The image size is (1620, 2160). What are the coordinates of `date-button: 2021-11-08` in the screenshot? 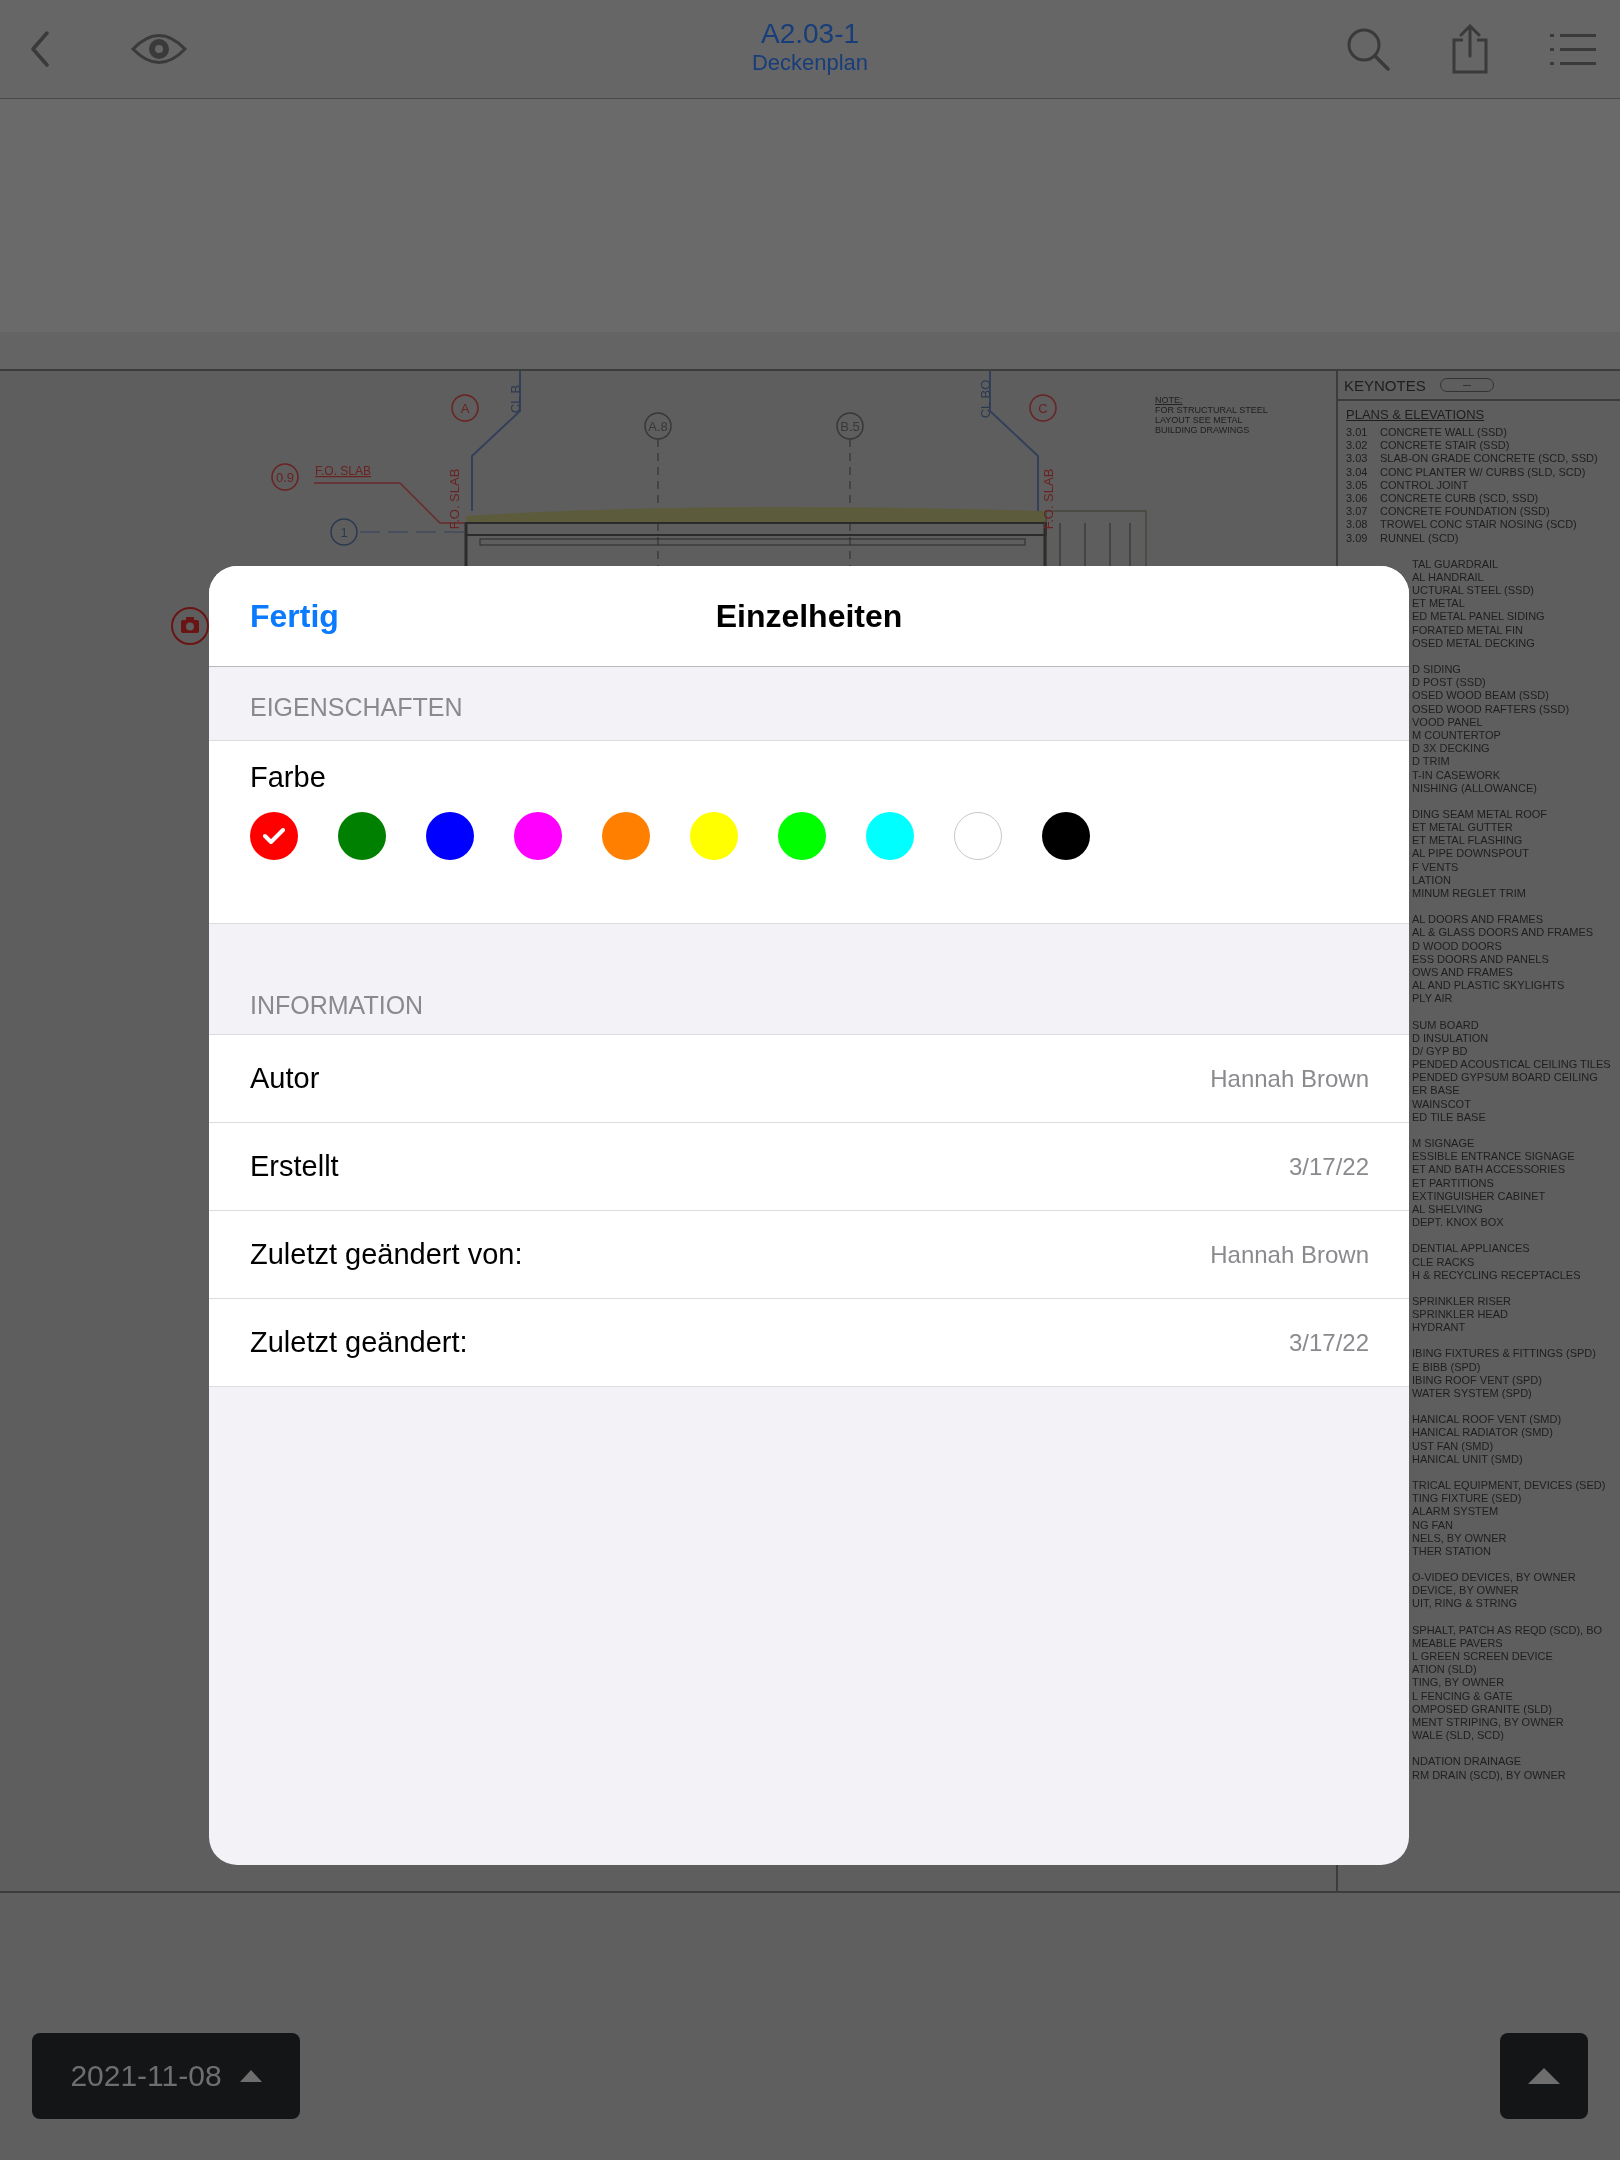 It's located at (166, 2076).